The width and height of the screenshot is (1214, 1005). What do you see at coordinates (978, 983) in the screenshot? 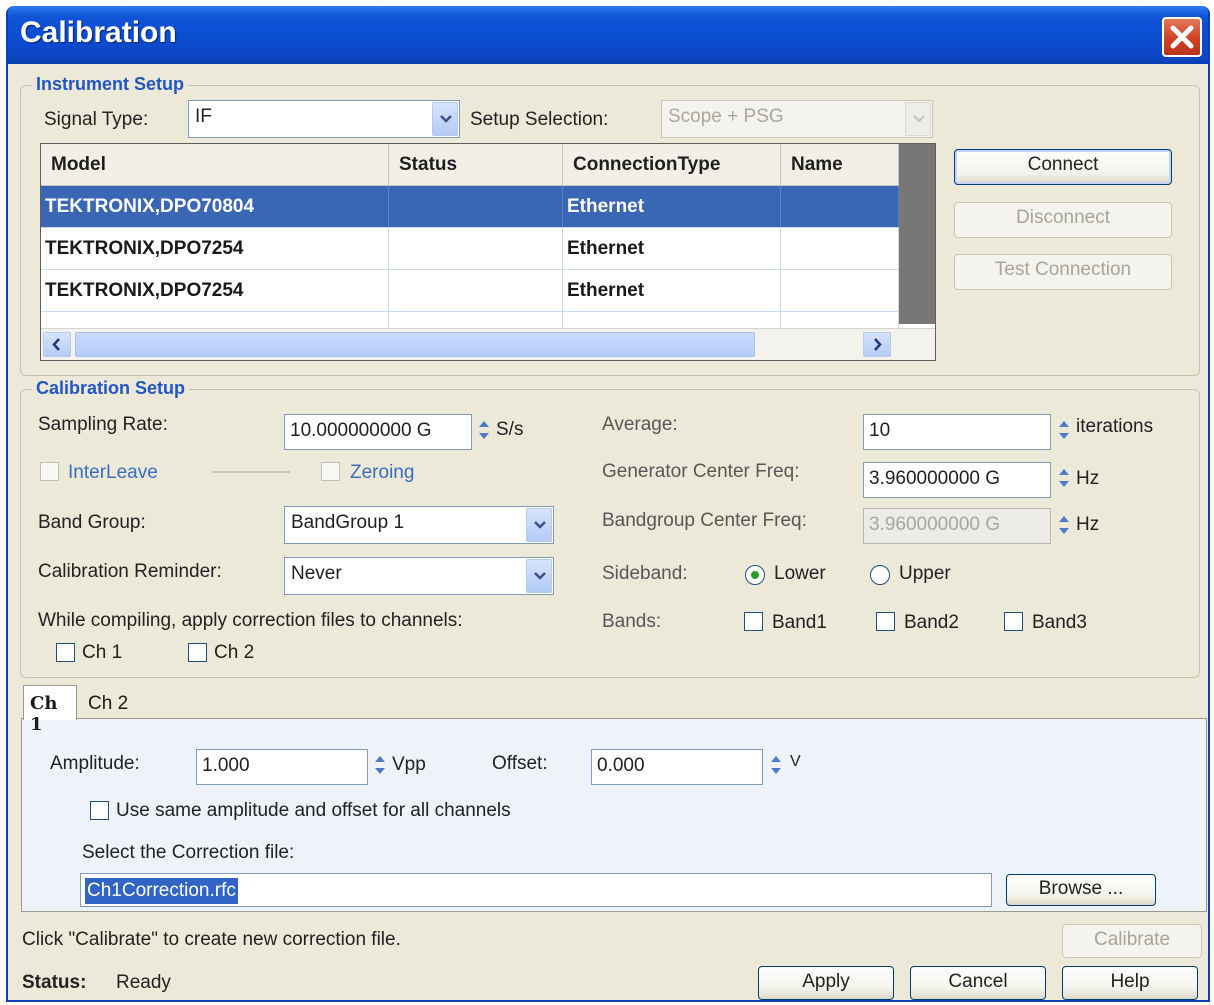
I see `cancel-button: Cancel` at bounding box center [978, 983].